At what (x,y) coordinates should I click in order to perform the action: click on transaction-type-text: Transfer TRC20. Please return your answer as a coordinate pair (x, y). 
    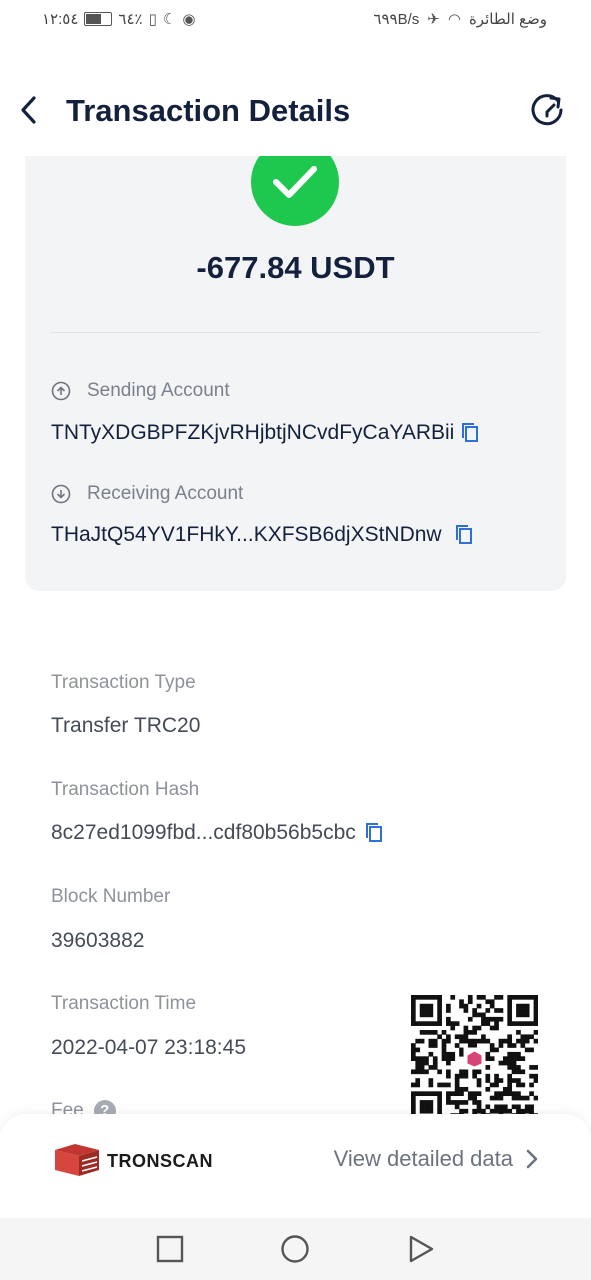
    Looking at the image, I should click on (126, 725).